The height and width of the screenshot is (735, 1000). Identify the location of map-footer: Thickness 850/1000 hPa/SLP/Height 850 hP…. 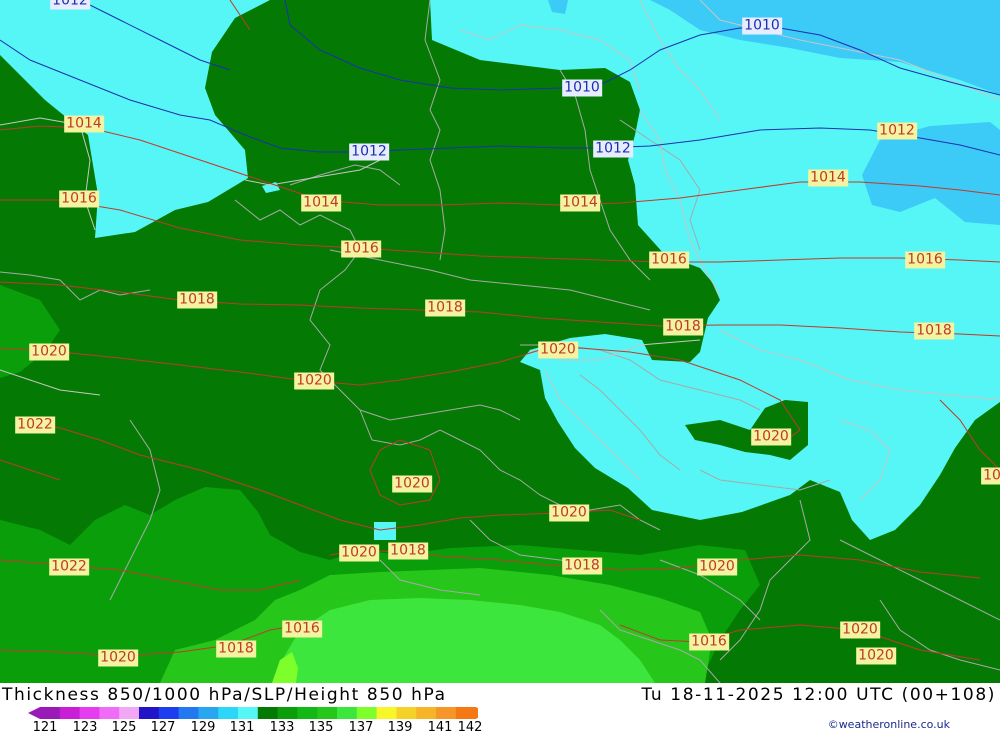
(500, 709).